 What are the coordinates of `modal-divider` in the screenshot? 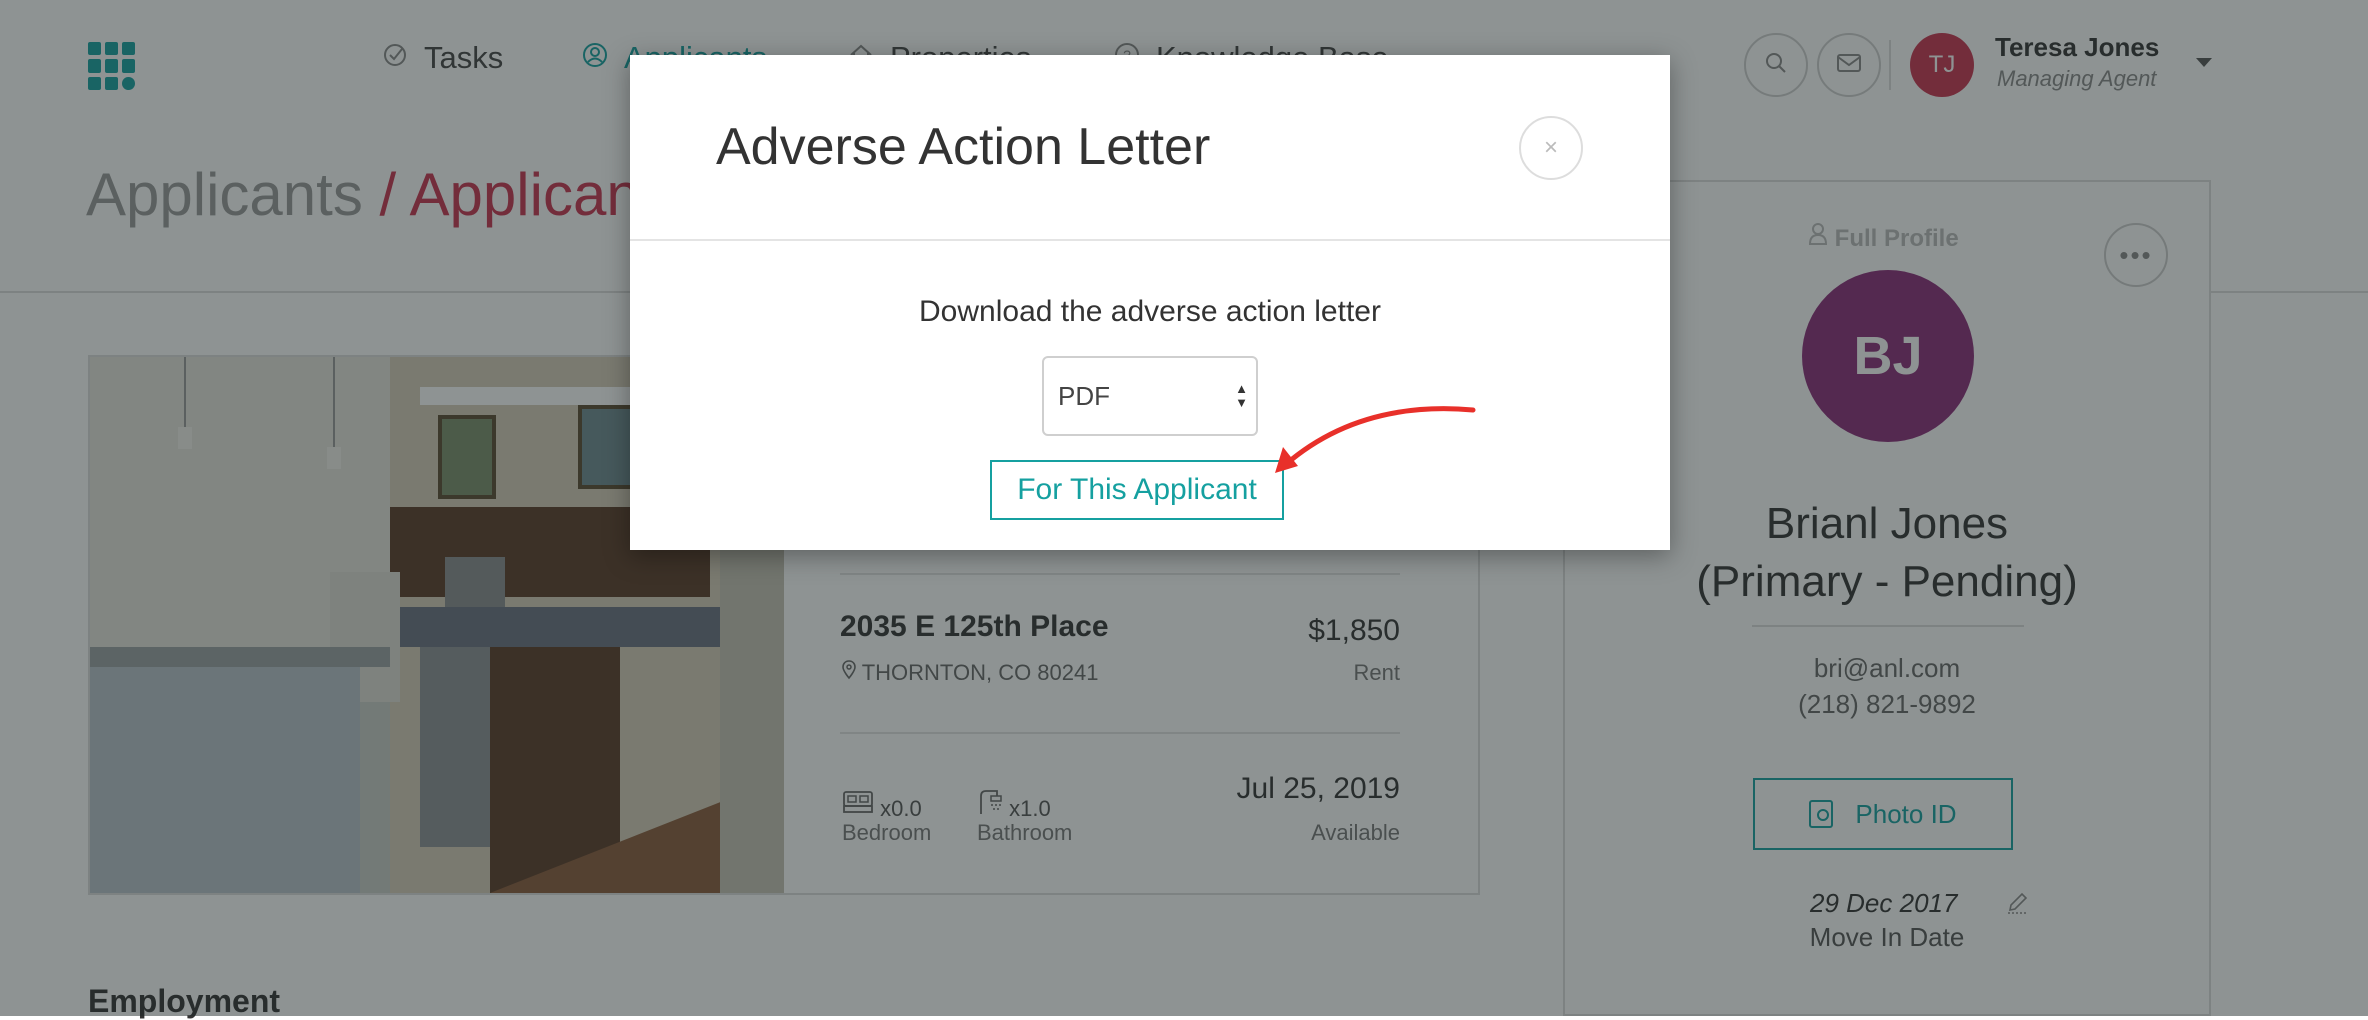 It's located at (1150, 240).